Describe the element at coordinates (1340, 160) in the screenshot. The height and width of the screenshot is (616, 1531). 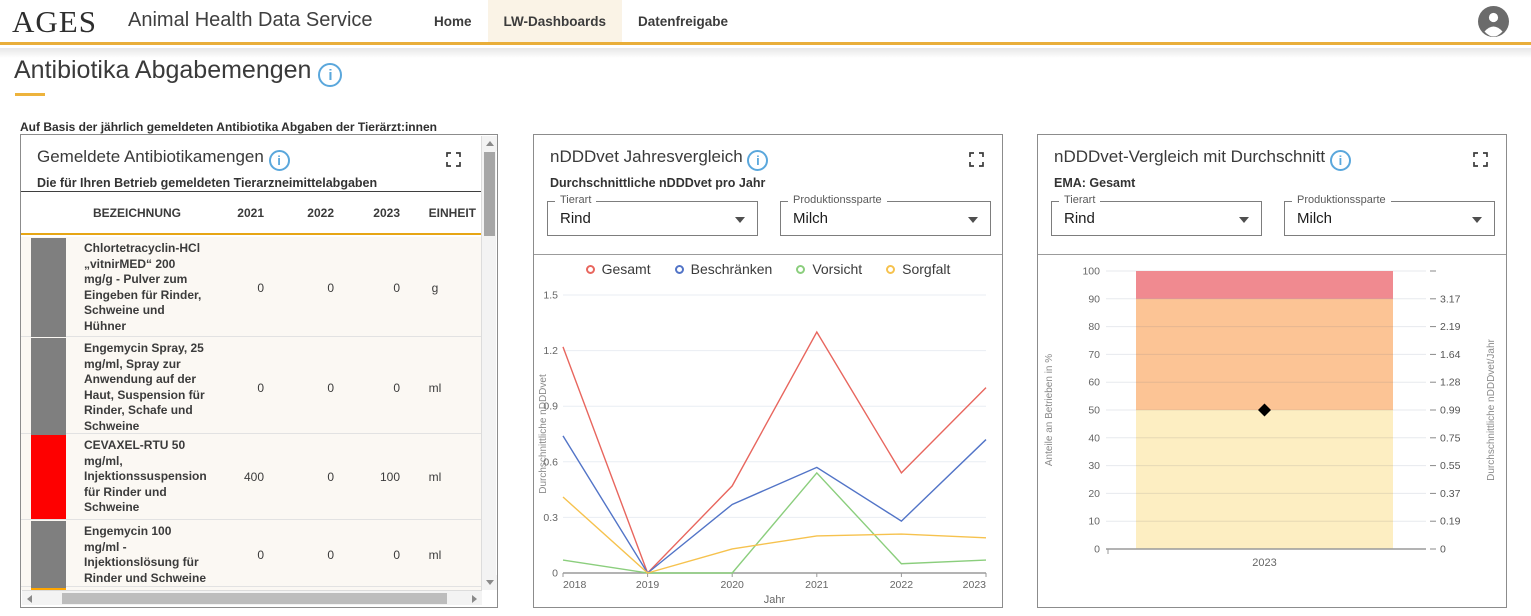
I see `panel3-info-icon: i` at that location.